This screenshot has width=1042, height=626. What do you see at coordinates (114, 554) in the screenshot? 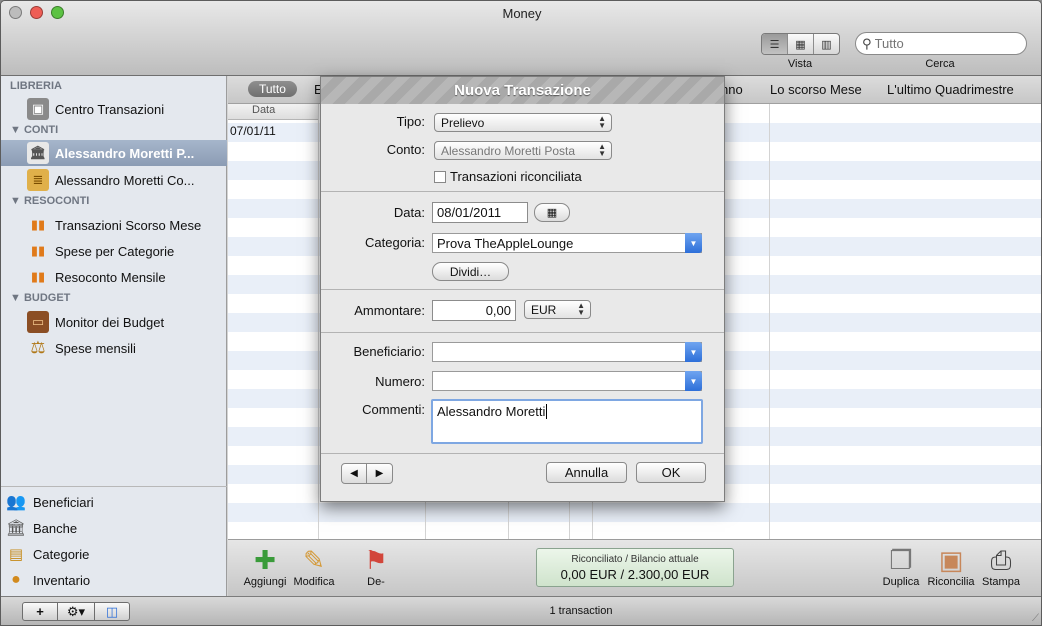
I see `sidebar-item-categorie: ▤ Categorie` at bounding box center [114, 554].